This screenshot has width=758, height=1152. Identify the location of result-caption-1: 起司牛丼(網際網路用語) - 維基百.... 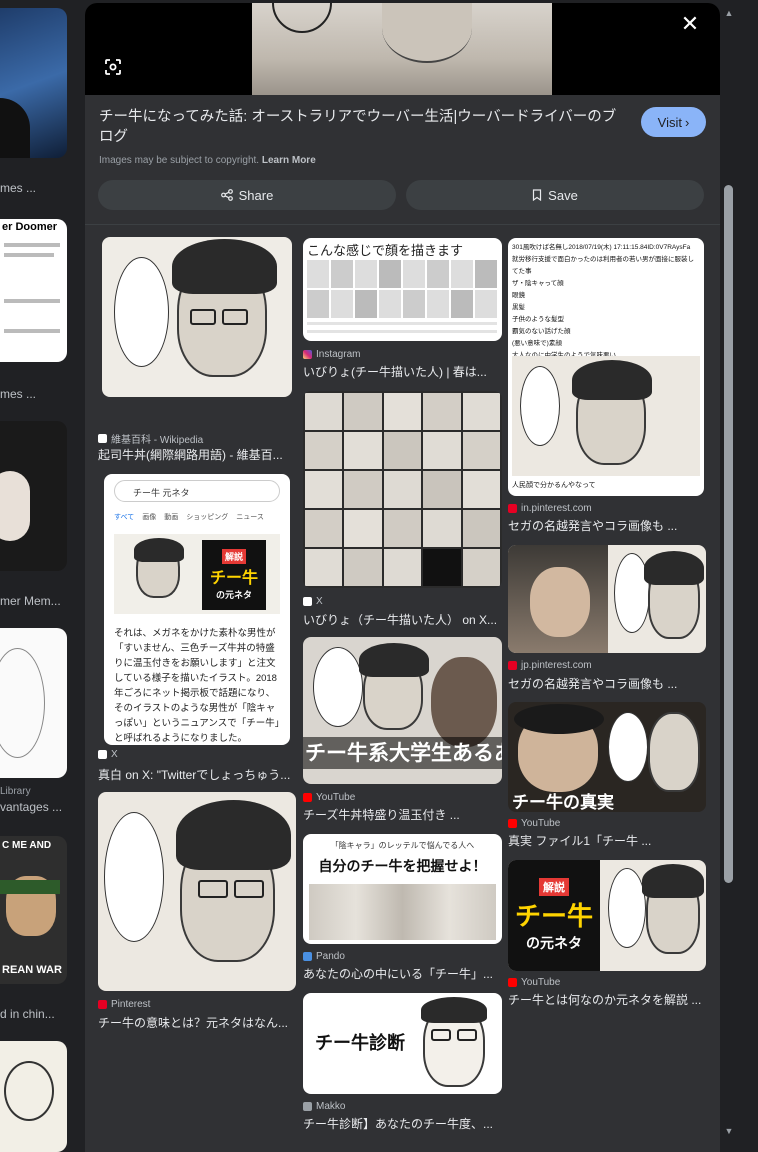
(196, 454).